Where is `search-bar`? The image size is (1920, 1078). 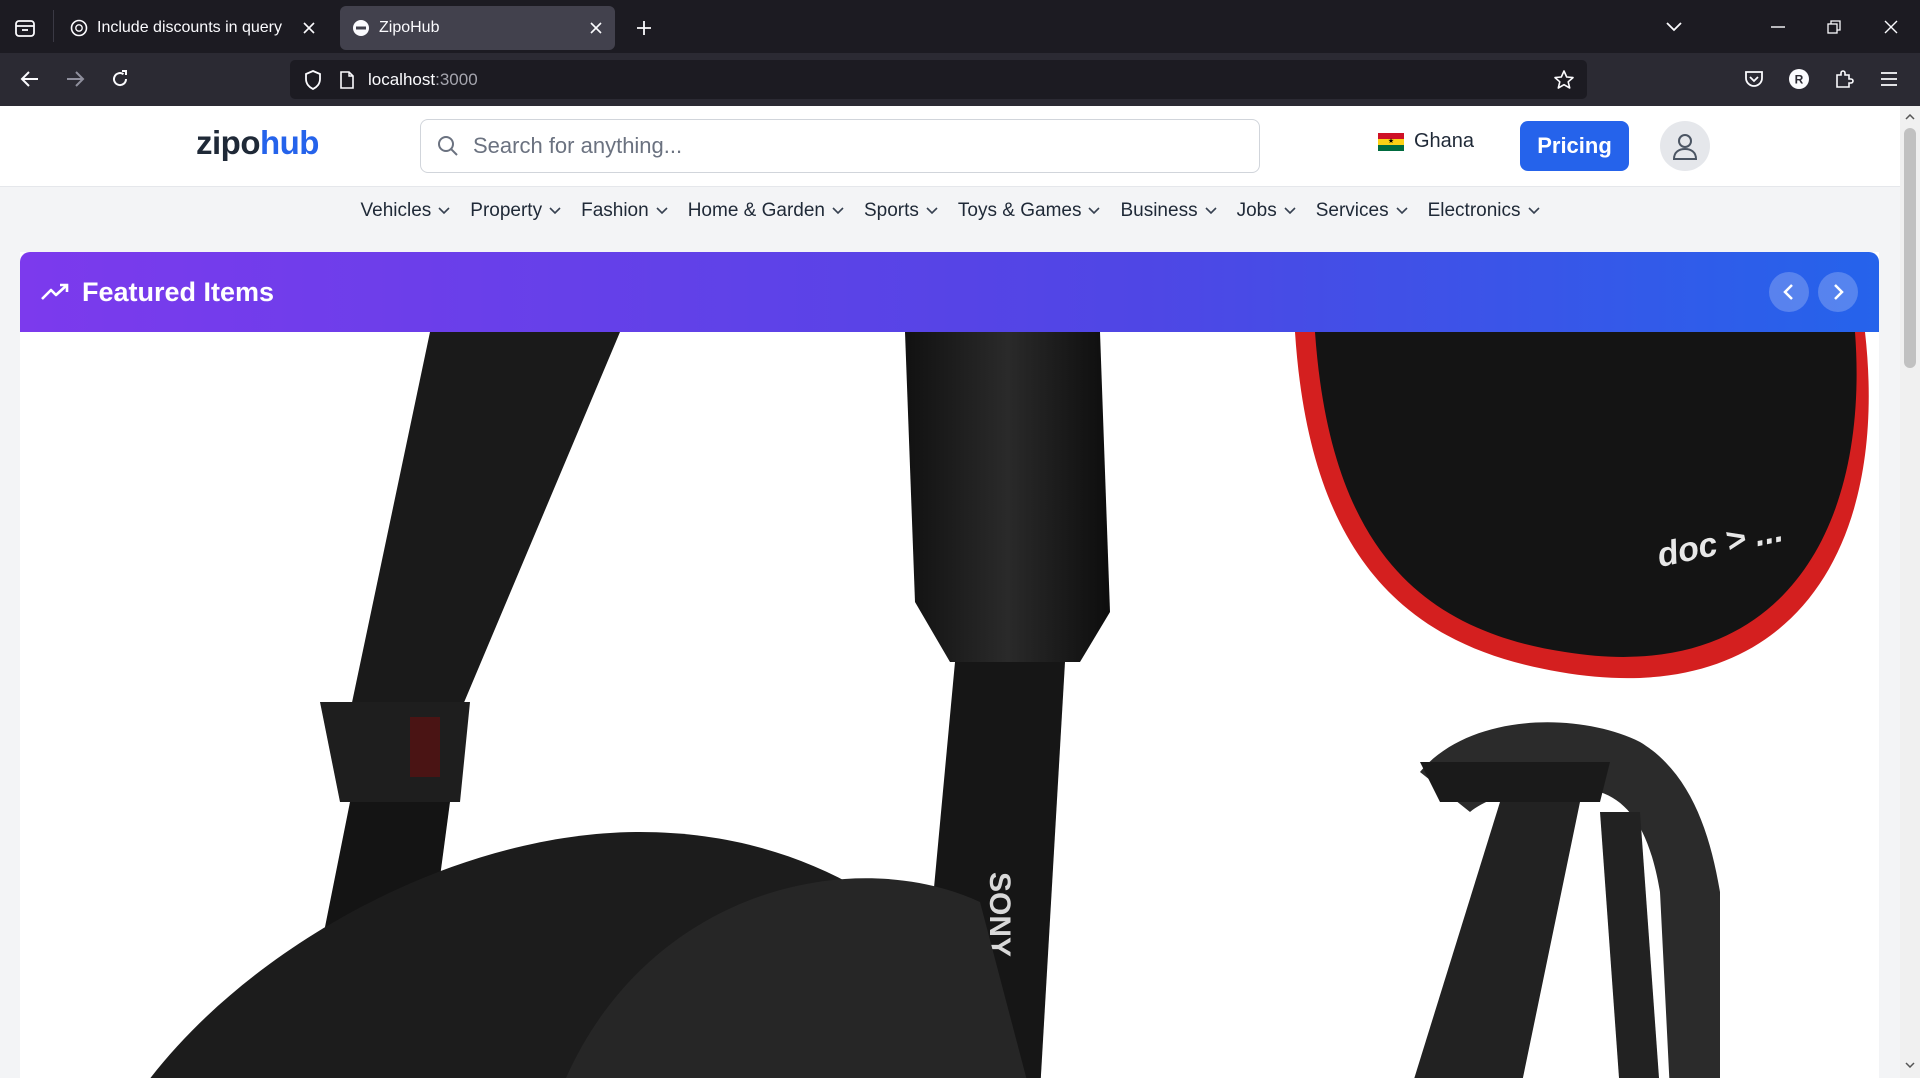 search-bar is located at coordinates (840, 146).